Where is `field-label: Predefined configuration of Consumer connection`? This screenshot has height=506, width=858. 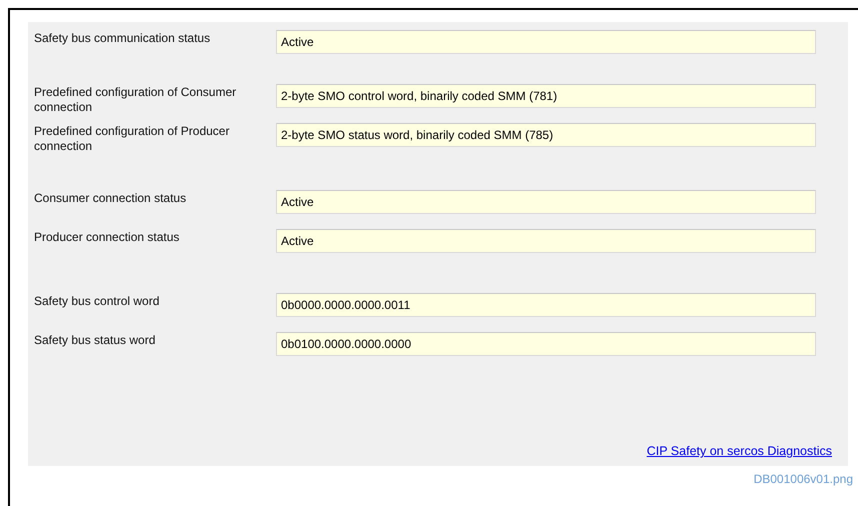 field-label: Predefined configuration of Consumer connection is located at coordinates (136, 100).